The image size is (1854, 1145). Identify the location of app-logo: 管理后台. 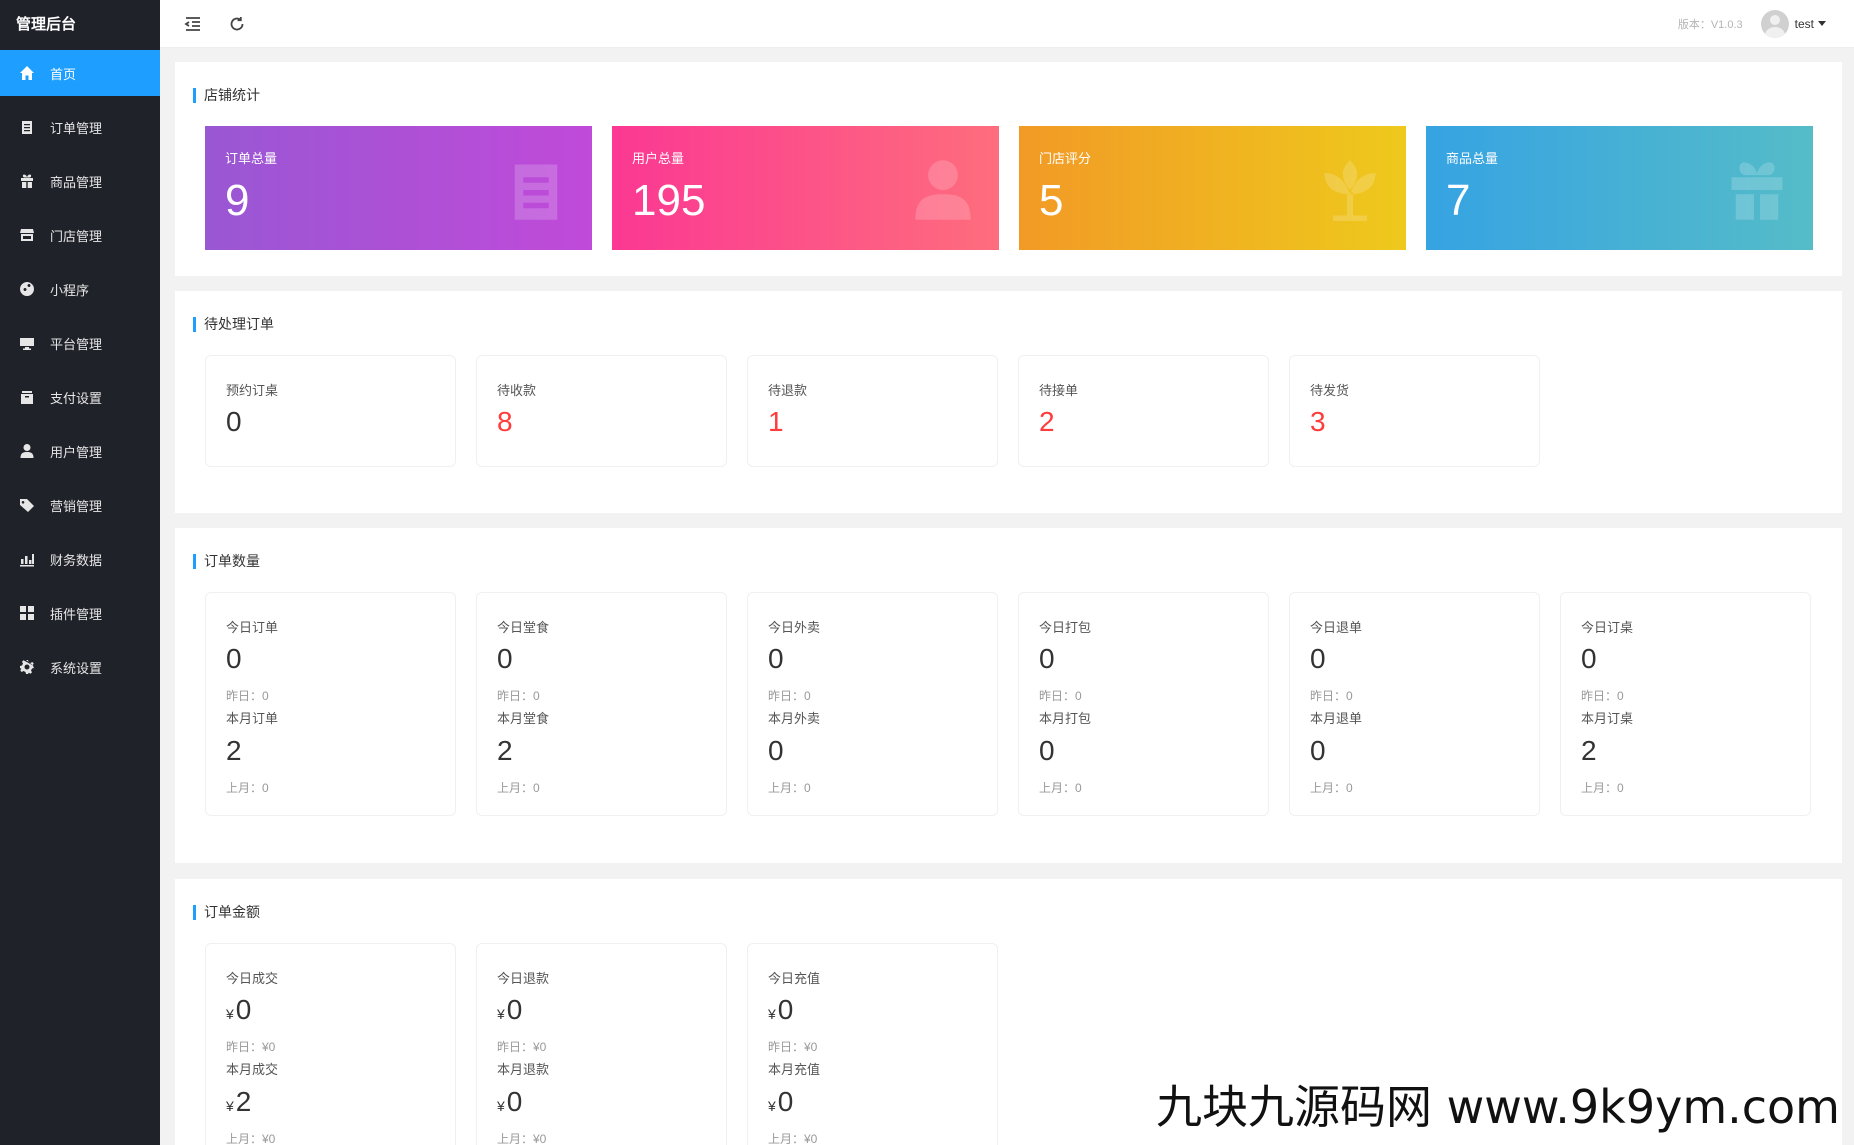
(46, 24).